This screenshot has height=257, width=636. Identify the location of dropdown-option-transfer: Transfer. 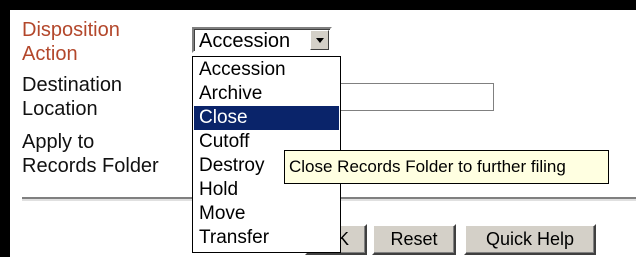
(266, 238).